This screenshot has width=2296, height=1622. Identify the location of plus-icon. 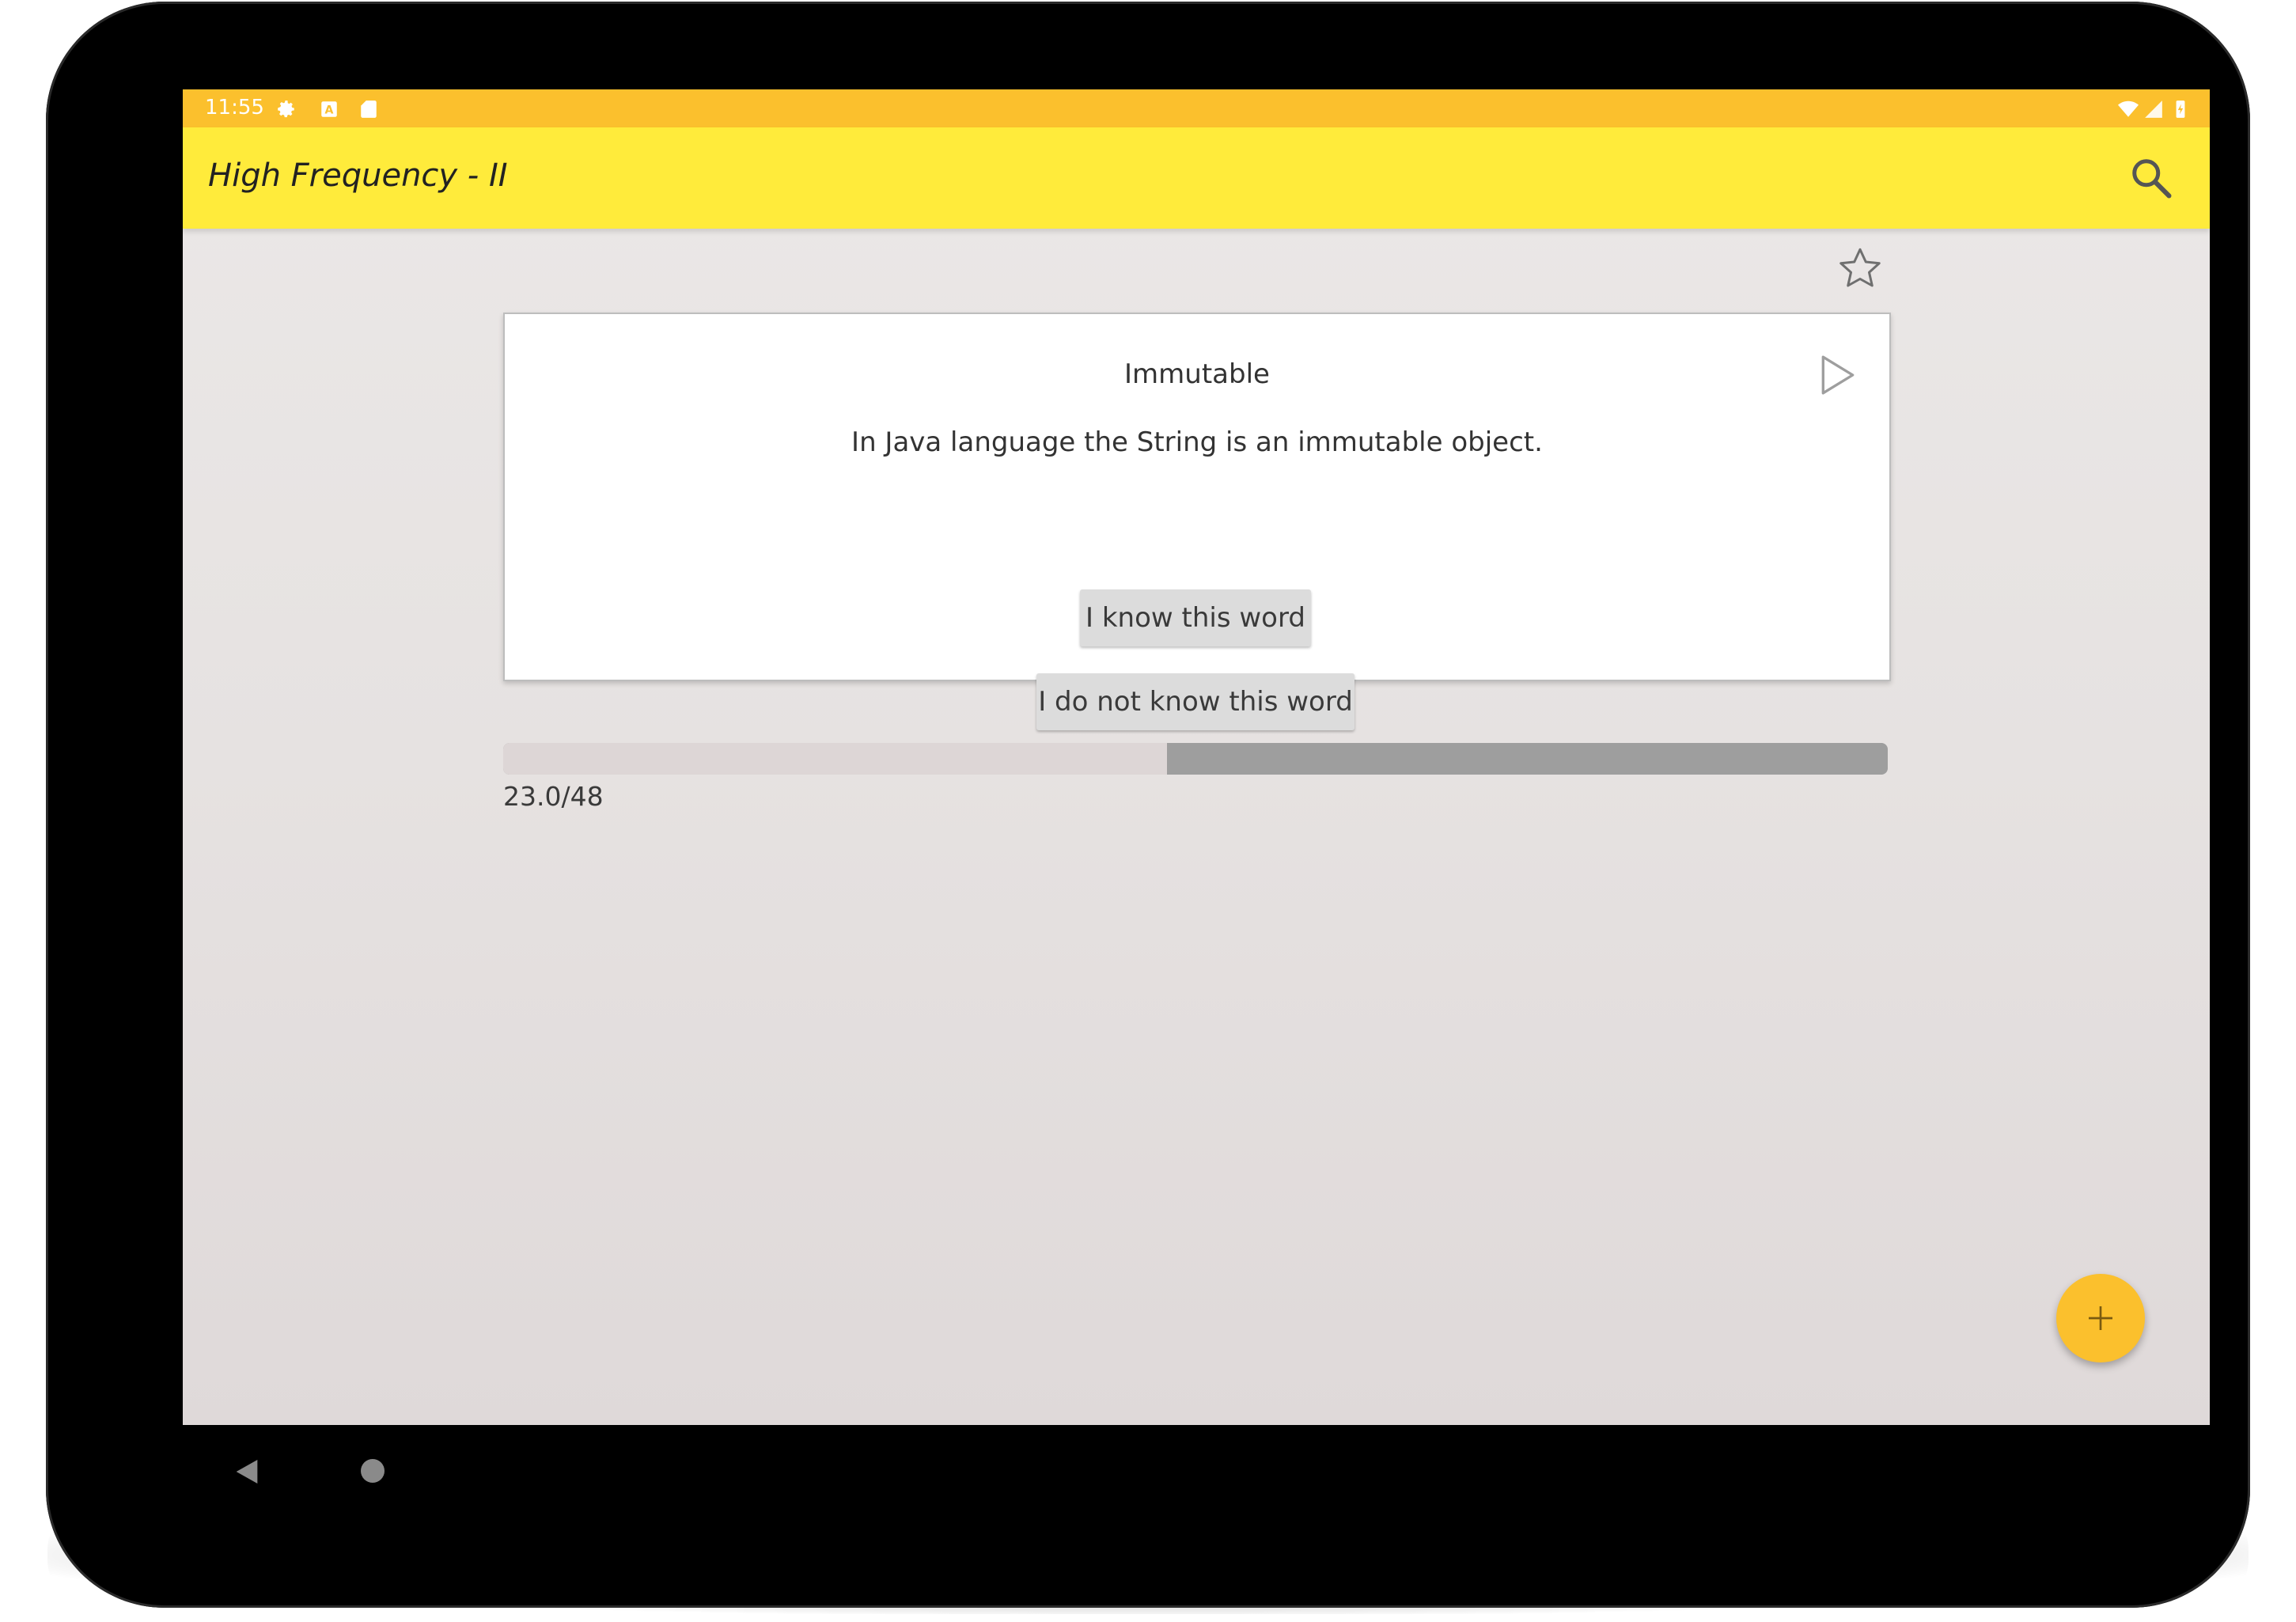
(2100, 1318).